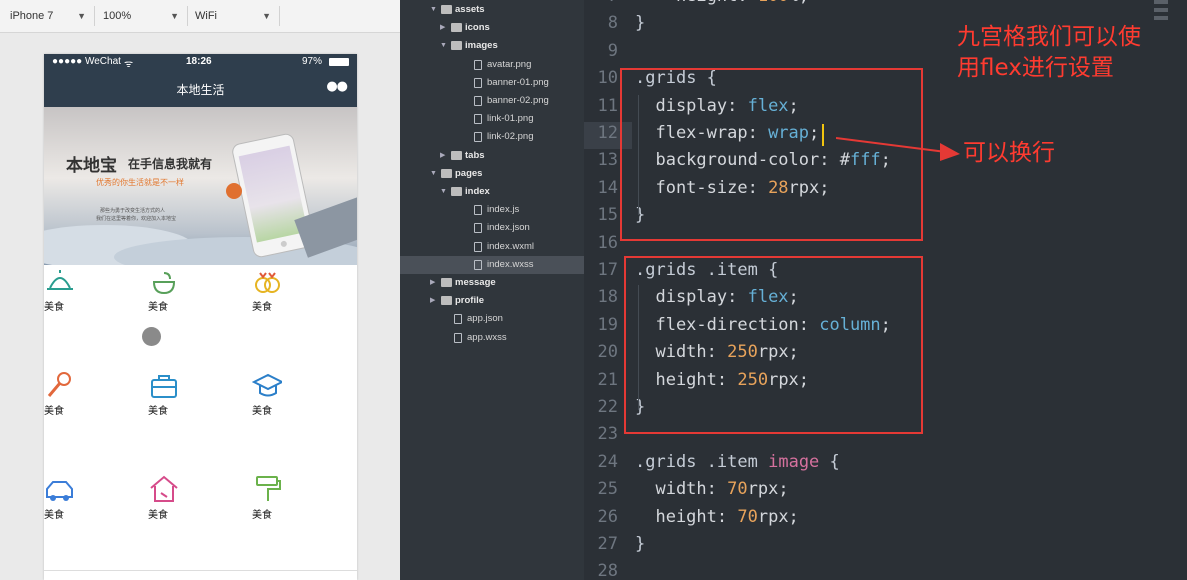  I want to click on tree-folder: ▼ assets, so click(492, 10).